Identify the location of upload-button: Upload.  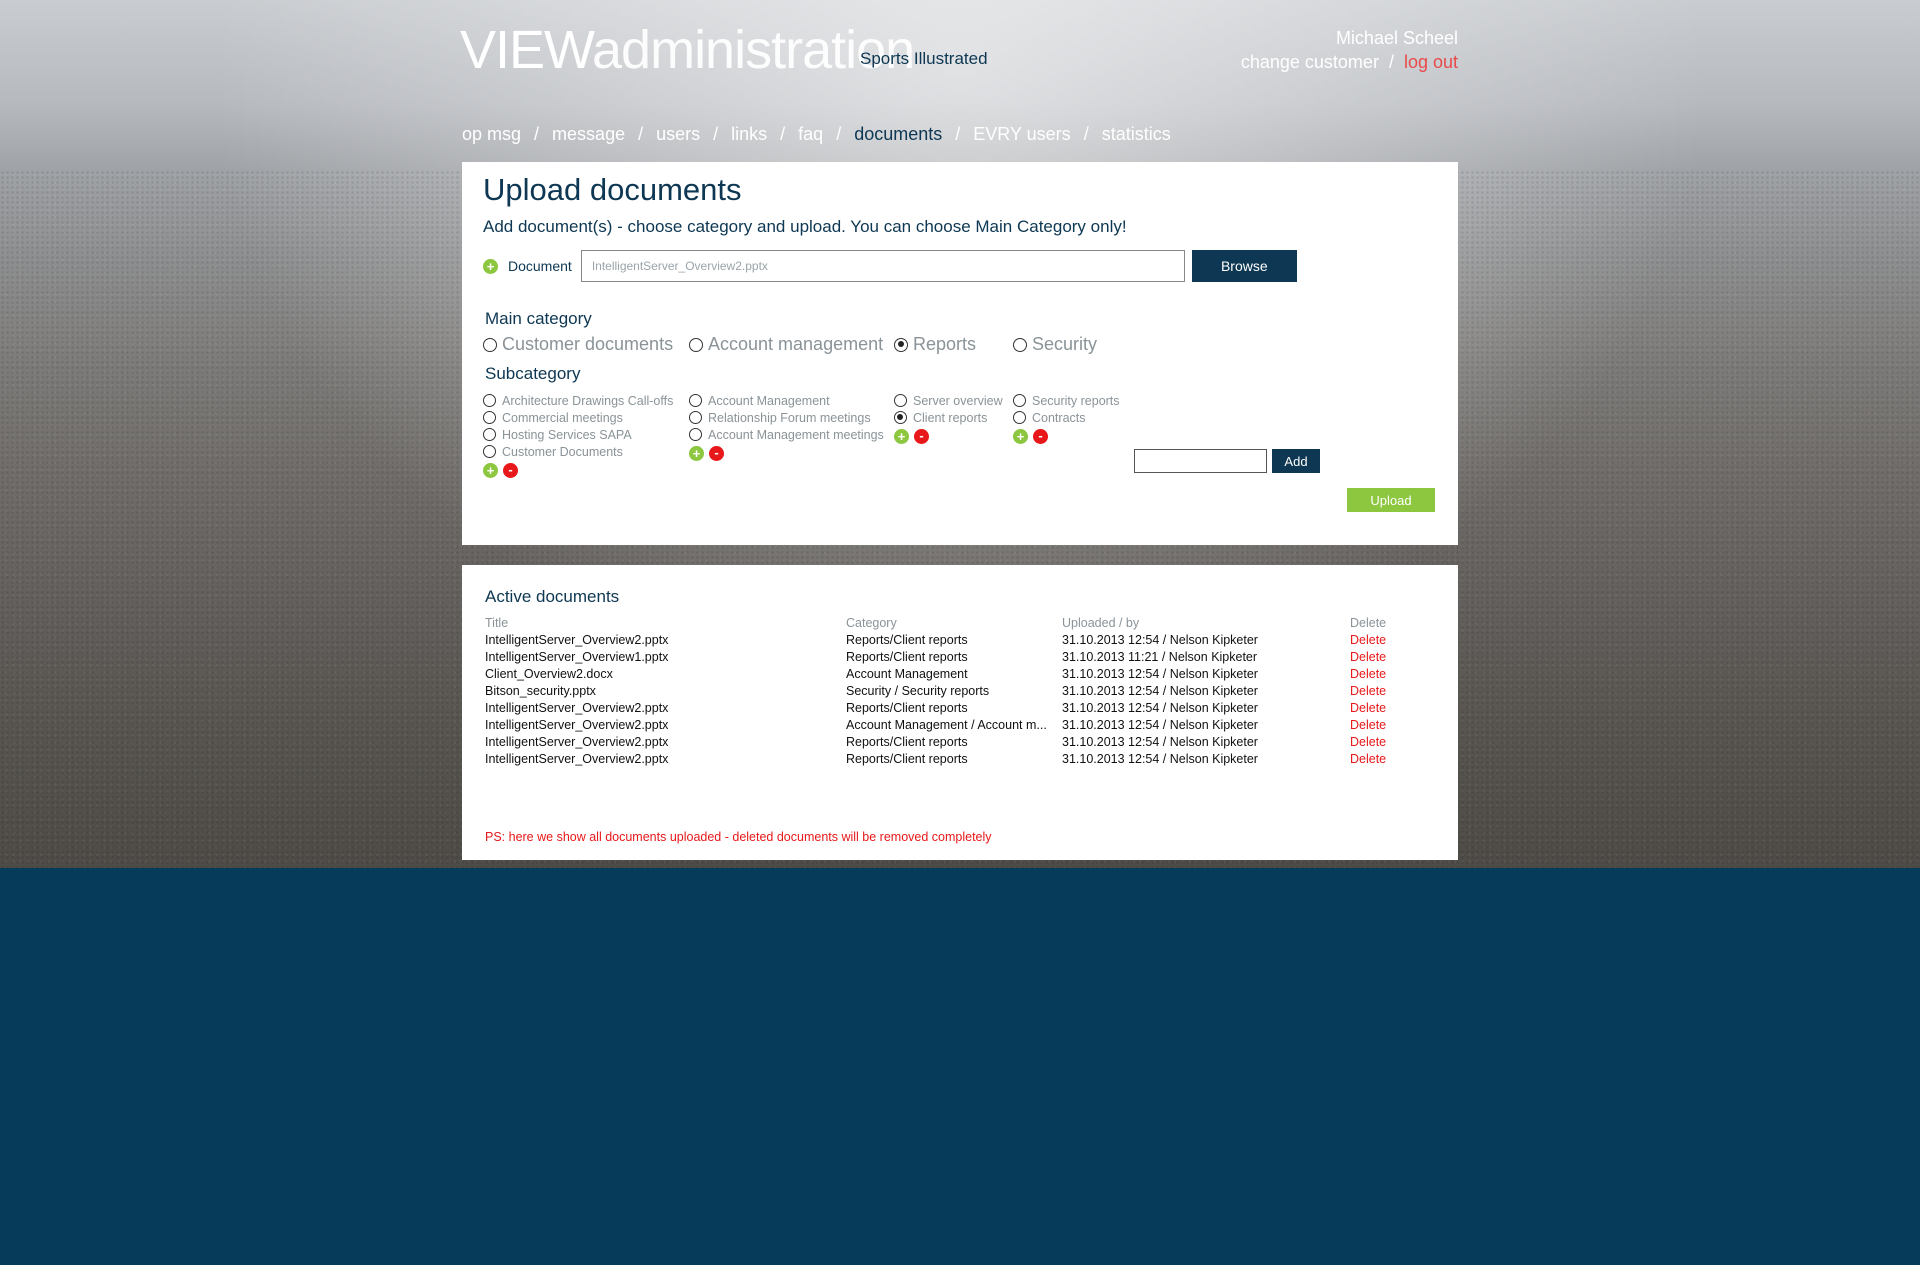
(1391, 500).